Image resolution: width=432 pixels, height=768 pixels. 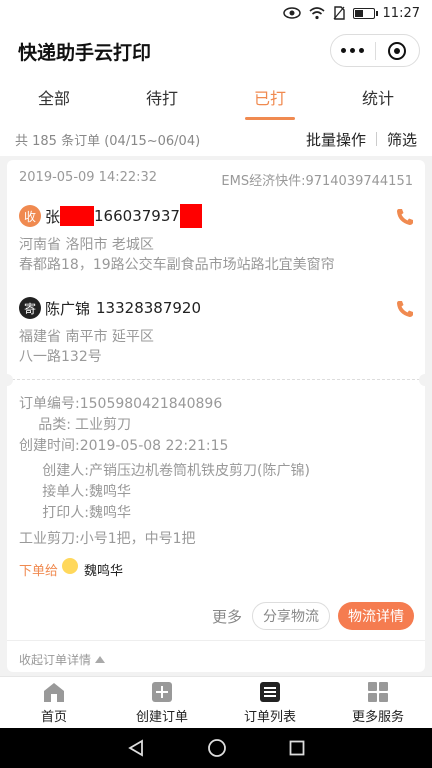 What do you see at coordinates (54, 99) in the screenshot?
I see `tab-all: 全部` at bounding box center [54, 99].